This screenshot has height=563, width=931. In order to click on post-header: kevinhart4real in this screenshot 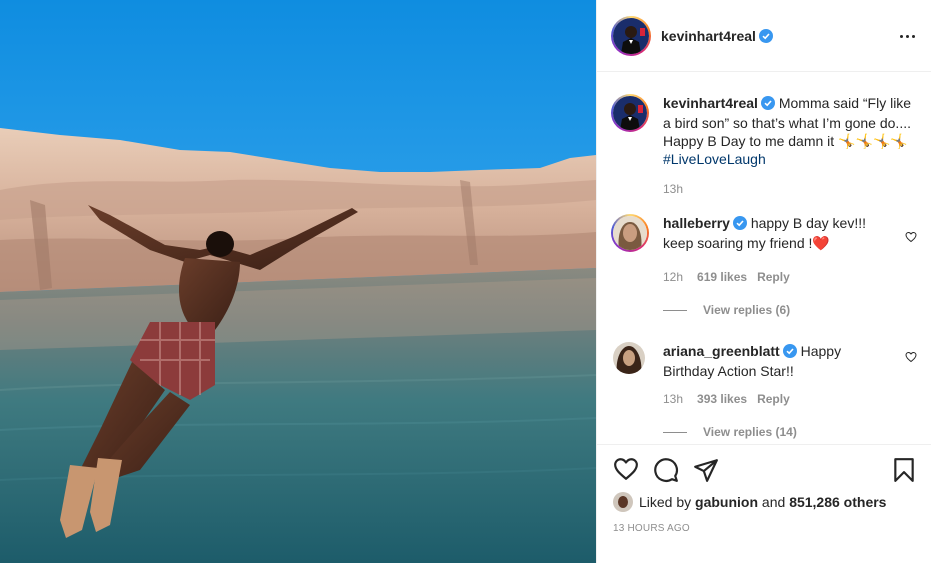, I will do `click(764, 36)`.